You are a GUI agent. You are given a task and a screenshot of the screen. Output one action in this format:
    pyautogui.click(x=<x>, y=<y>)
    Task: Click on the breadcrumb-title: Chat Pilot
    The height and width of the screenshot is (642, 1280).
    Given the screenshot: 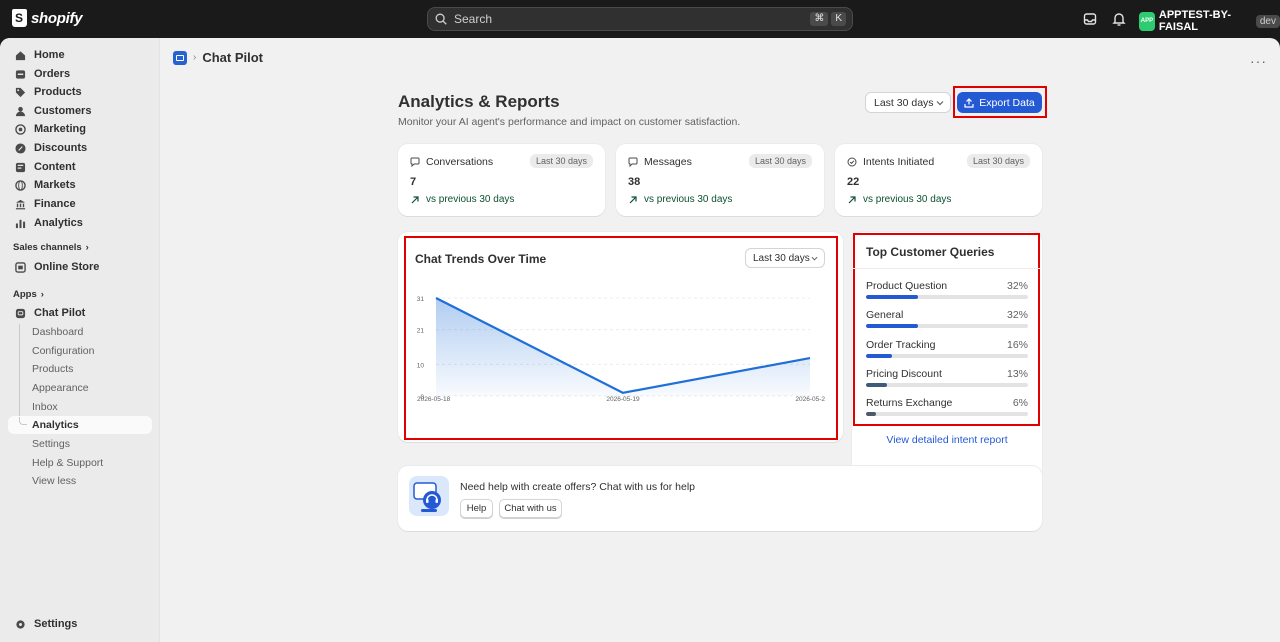 What is the action you would take?
    pyautogui.click(x=233, y=57)
    